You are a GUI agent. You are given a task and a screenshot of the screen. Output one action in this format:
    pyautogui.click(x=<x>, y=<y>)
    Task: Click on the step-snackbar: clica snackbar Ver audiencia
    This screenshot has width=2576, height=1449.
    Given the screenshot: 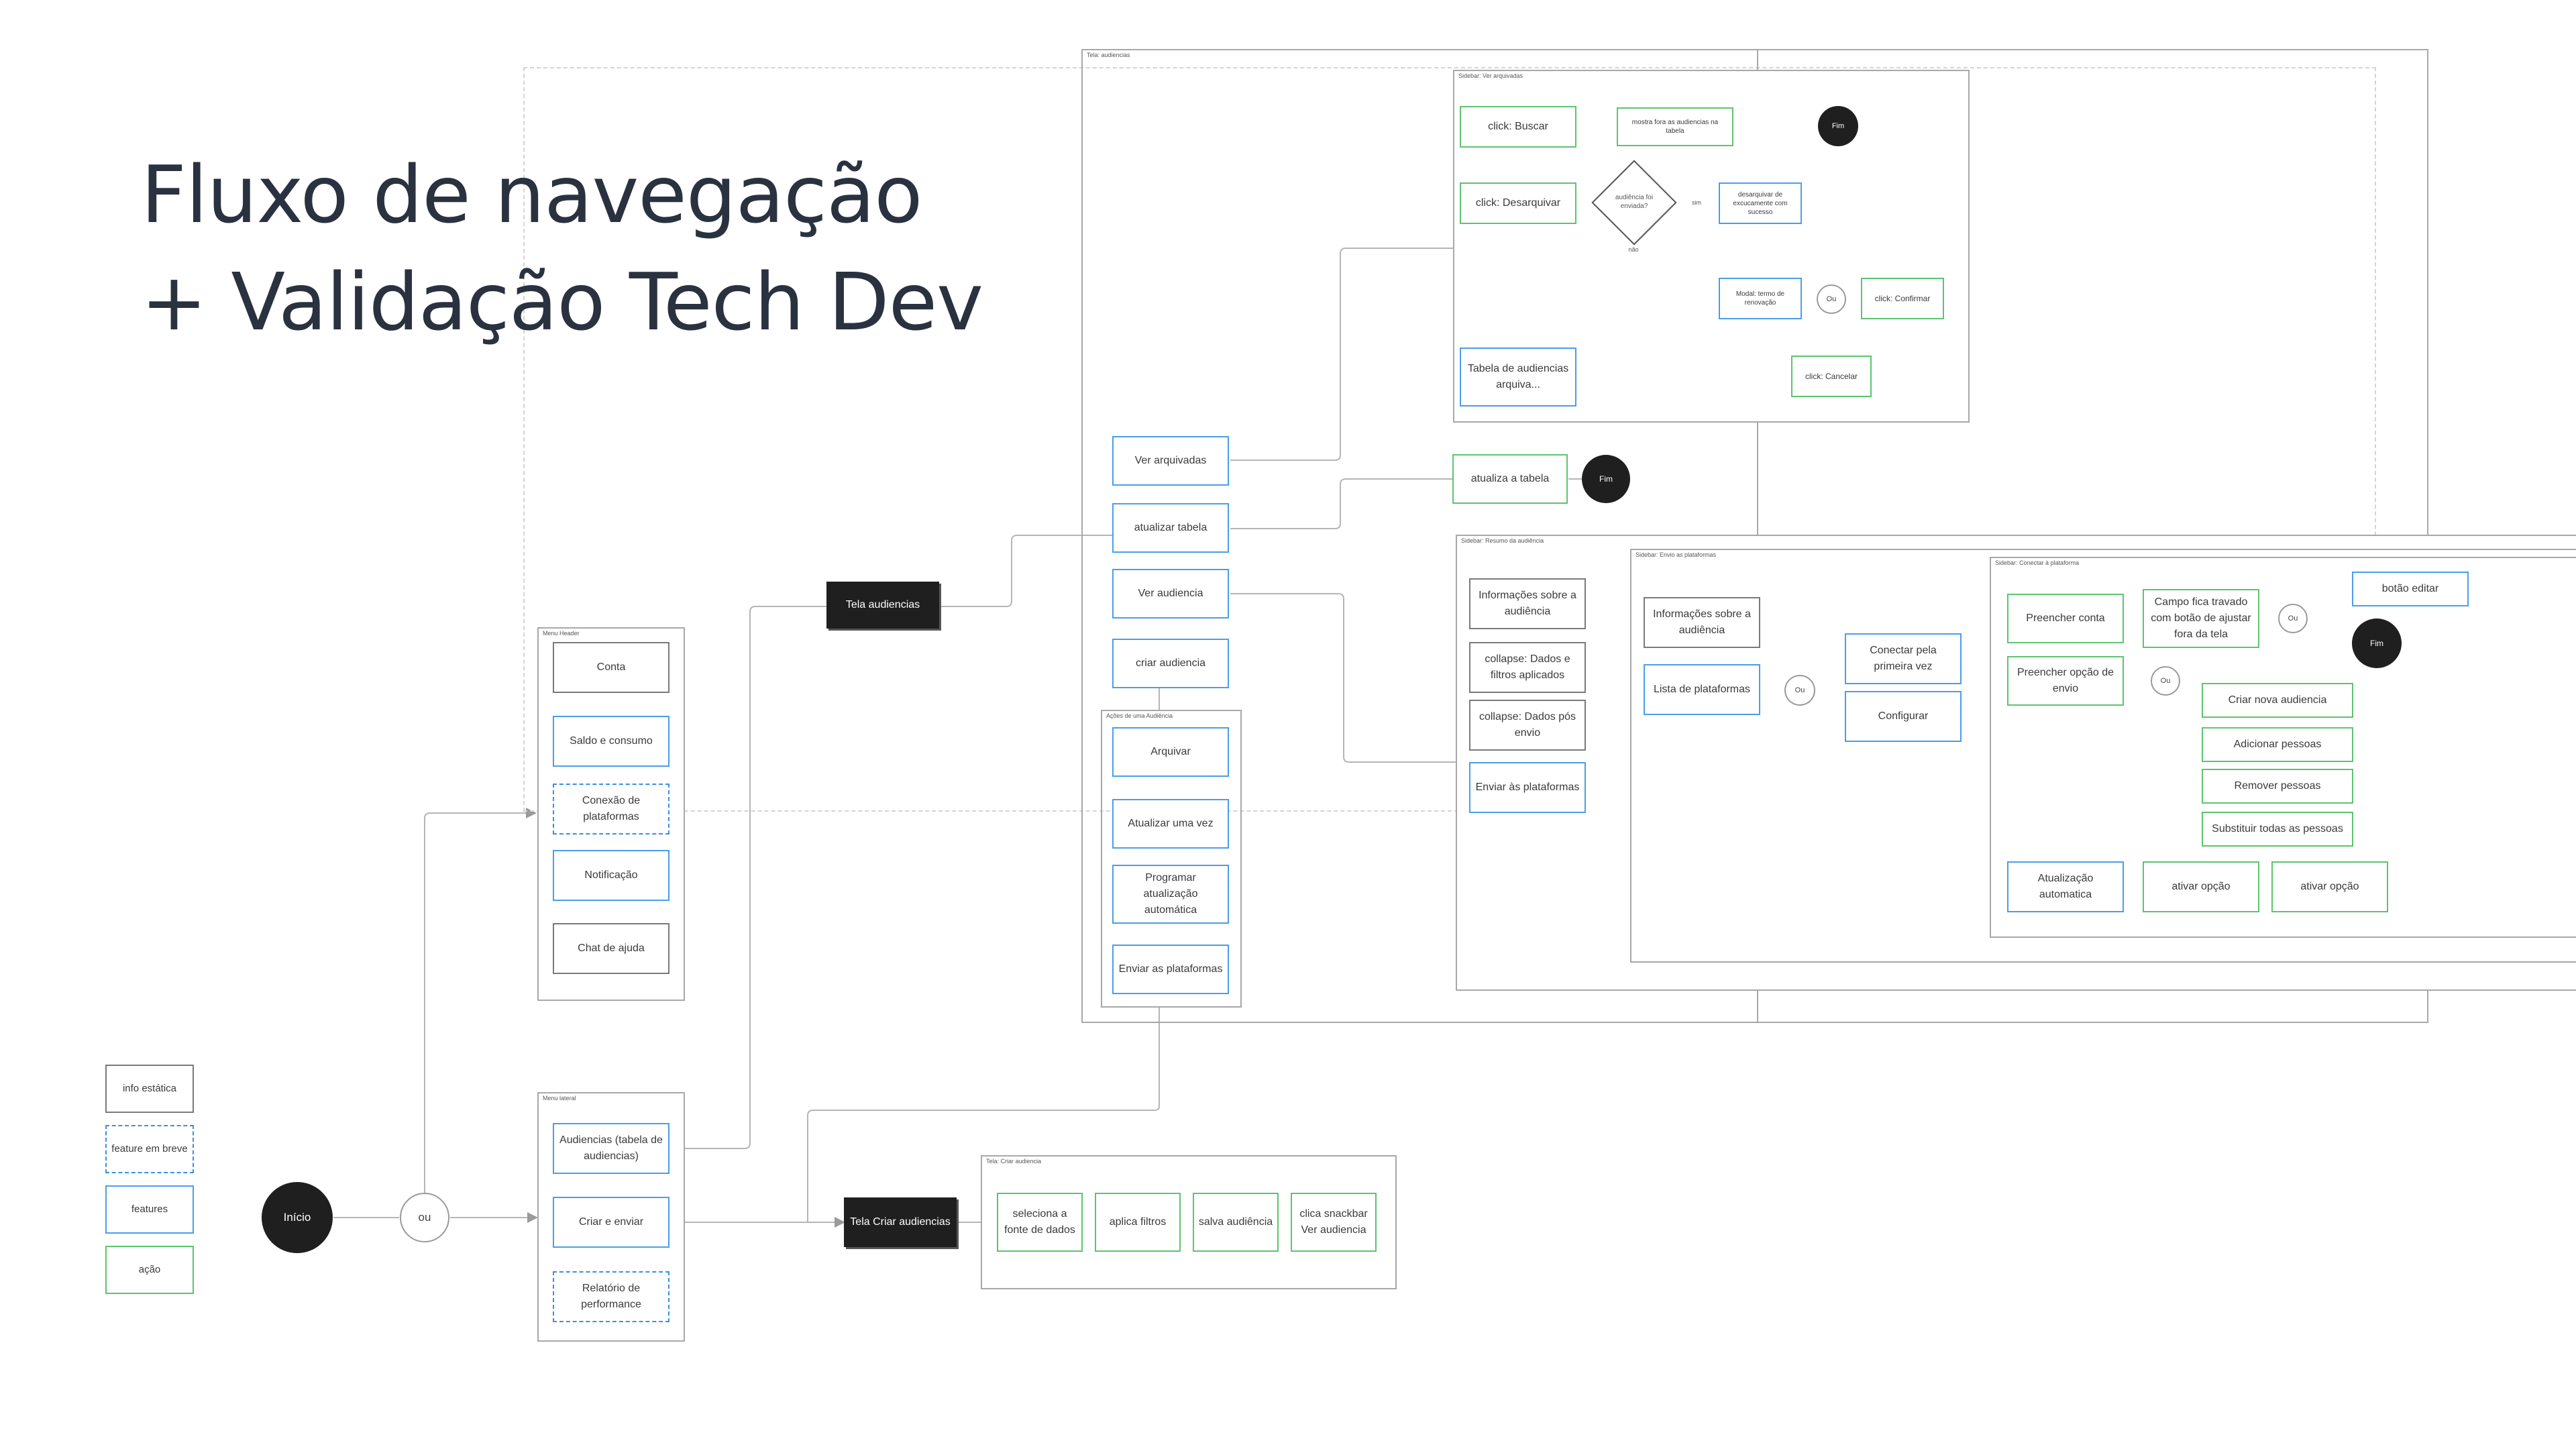 What is the action you would take?
    pyautogui.click(x=1334, y=1222)
    